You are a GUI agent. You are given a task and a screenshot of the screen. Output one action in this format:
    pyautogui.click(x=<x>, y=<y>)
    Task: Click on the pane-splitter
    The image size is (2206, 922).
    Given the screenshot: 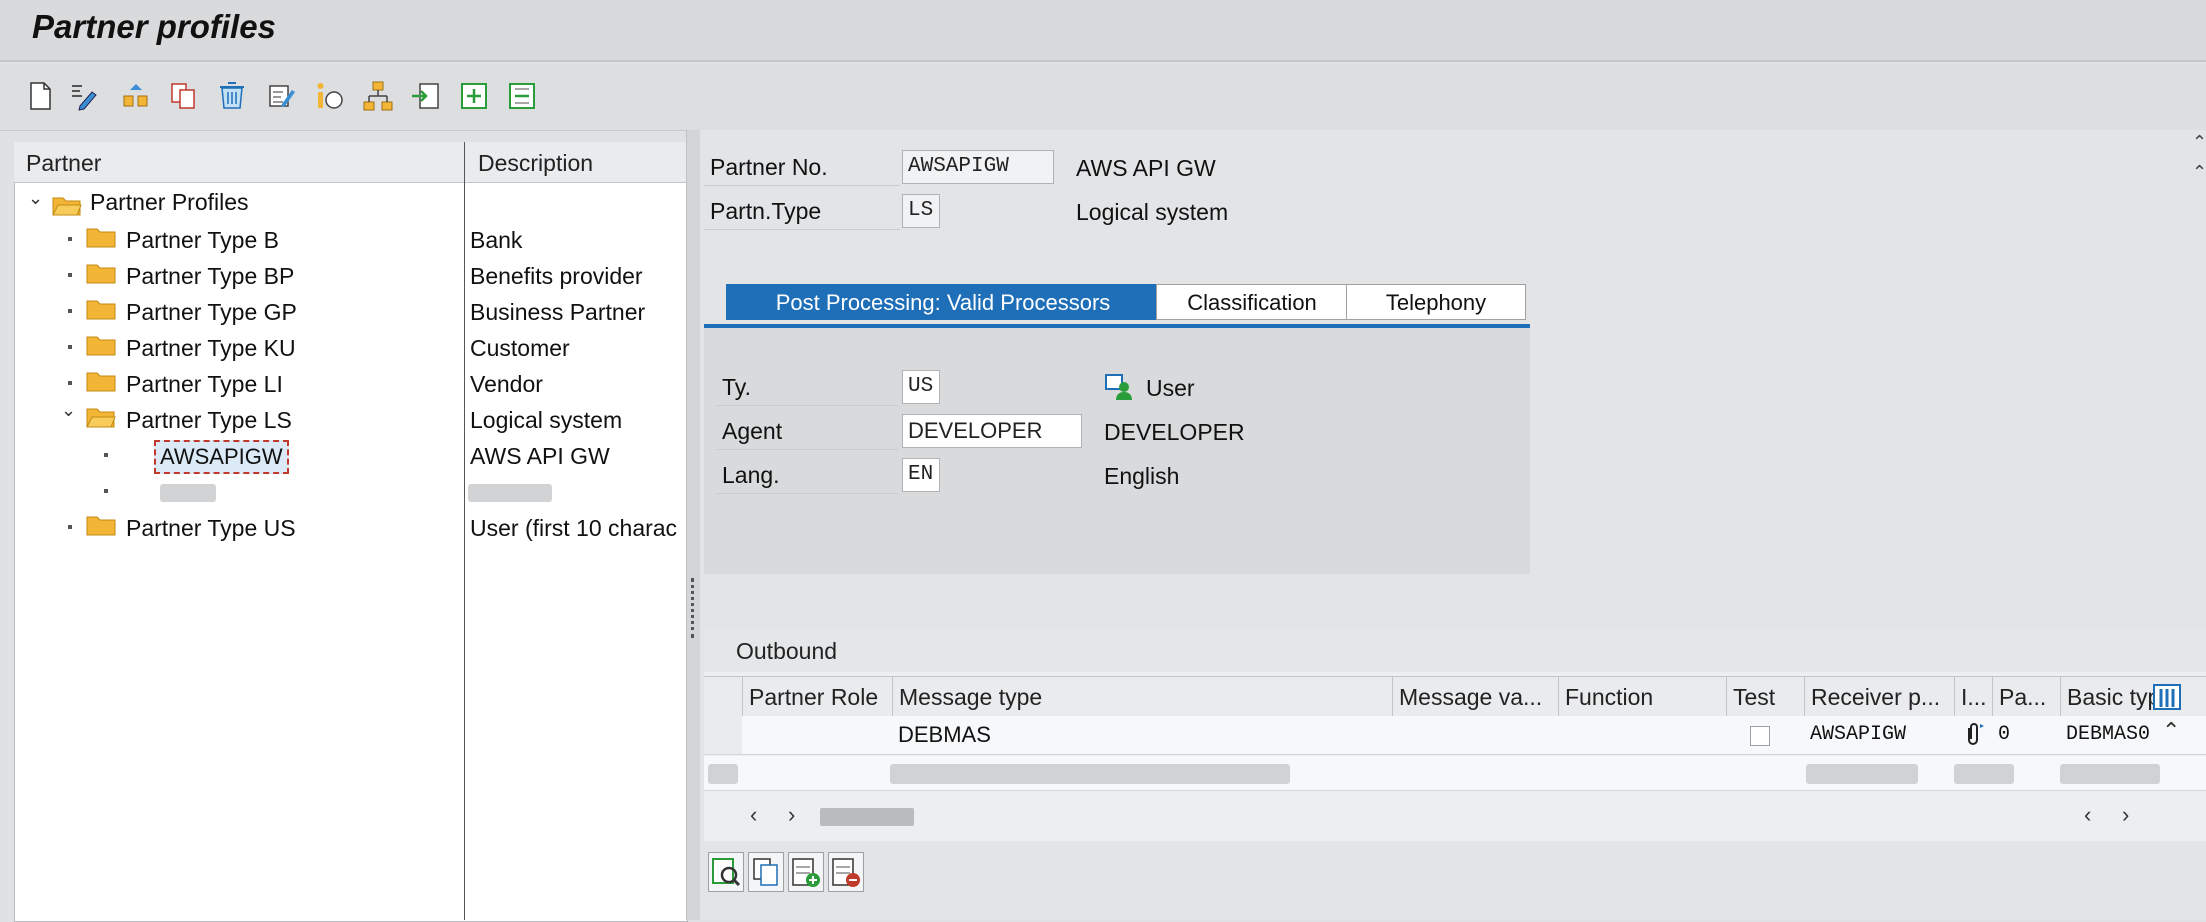 What is the action you would take?
    pyautogui.click(x=693, y=525)
    